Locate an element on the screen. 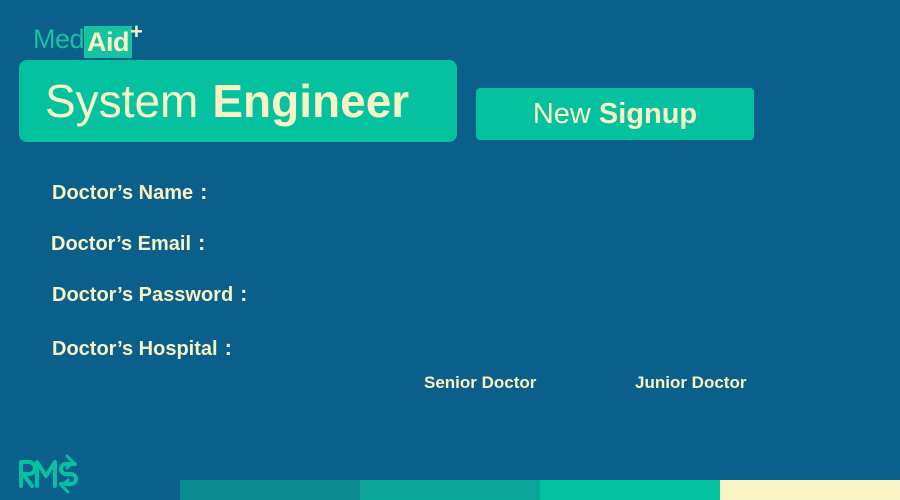  signup-label-bold: Signup is located at coordinates (648, 113).